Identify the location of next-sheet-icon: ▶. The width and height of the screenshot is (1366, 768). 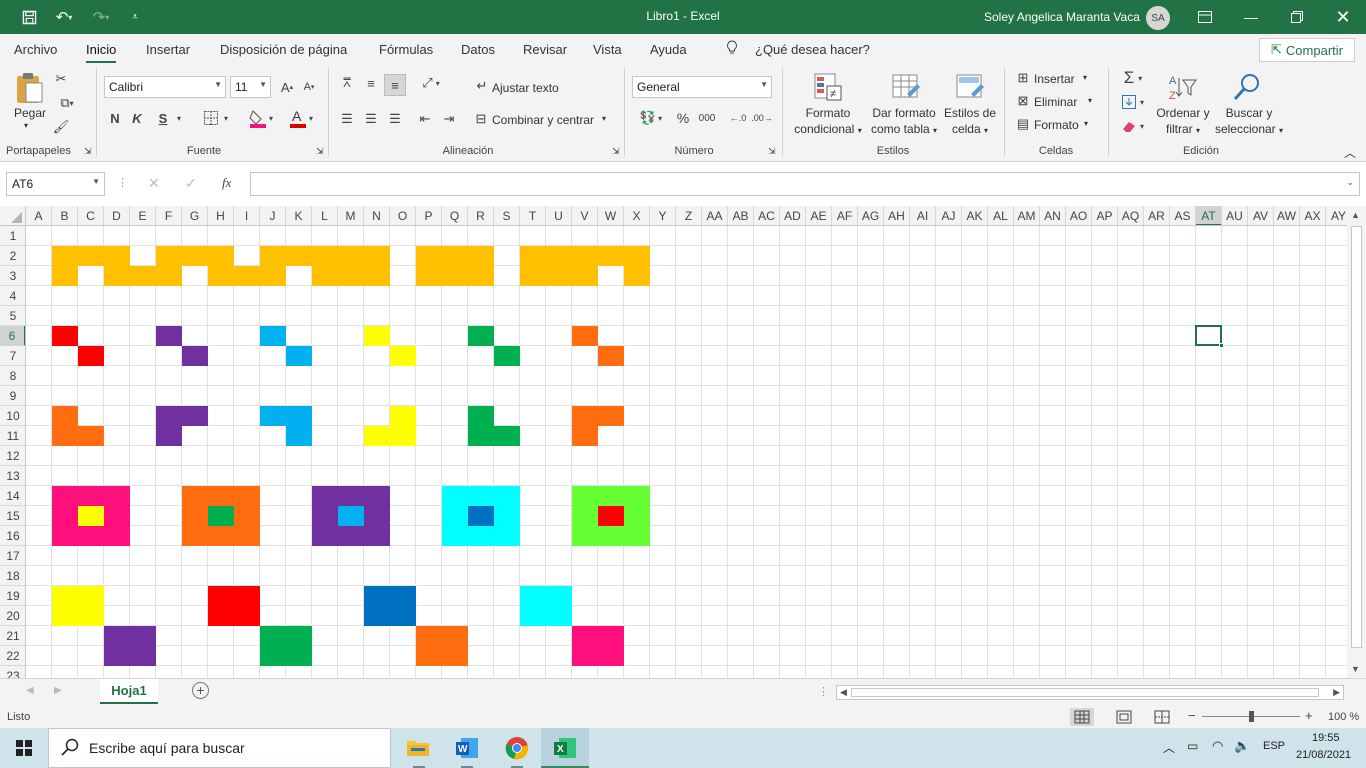
(58, 690).